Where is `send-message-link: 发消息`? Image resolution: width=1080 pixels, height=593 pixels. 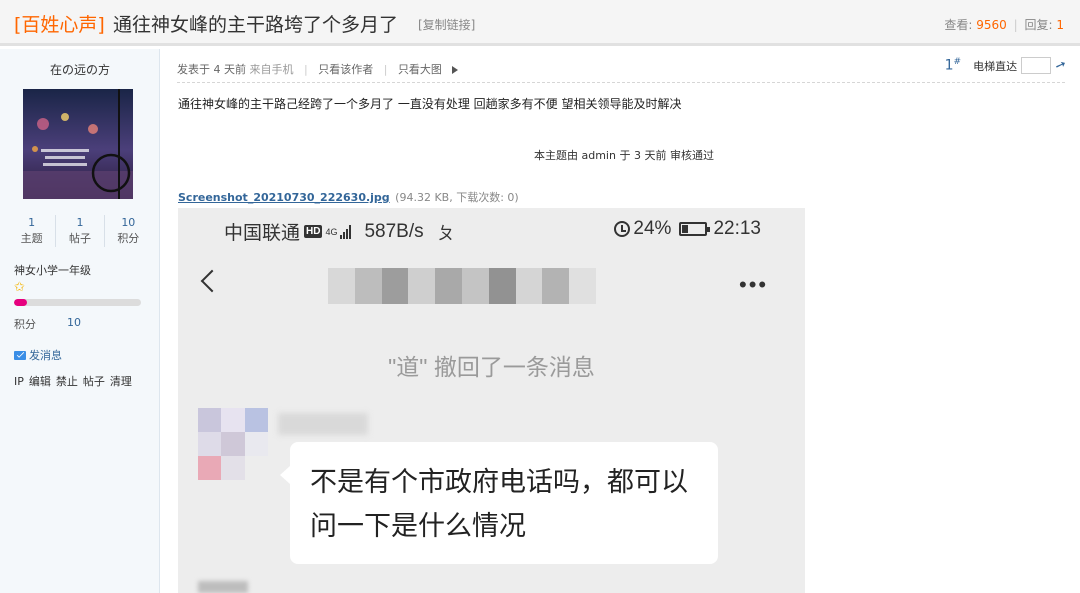
send-message-link: 发消息 is located at coordinates (38, 355).